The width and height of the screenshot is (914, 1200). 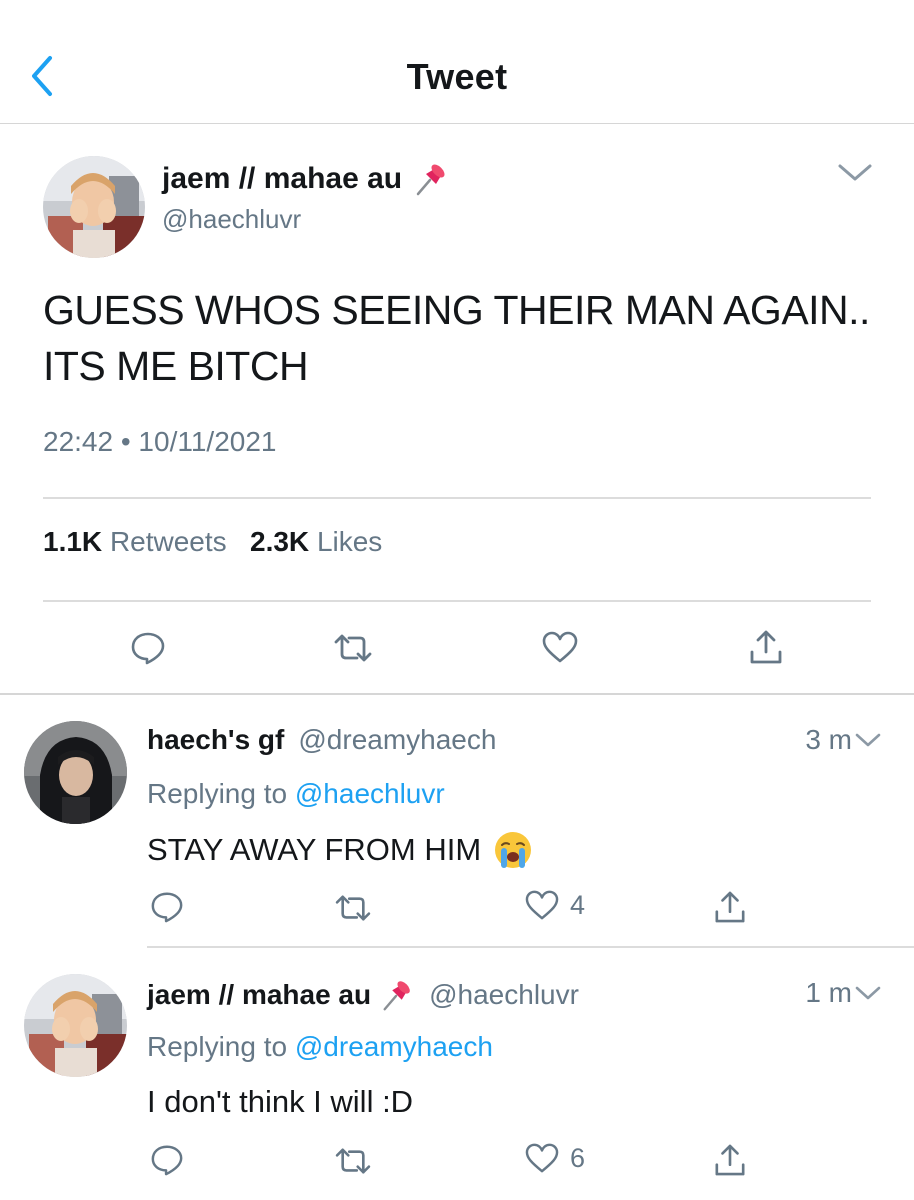 What do you see at coordinates (135, 541) in the screenshot?
I see `retweet-stat: 1.1K Retweets` at bounding box center [135, 541].